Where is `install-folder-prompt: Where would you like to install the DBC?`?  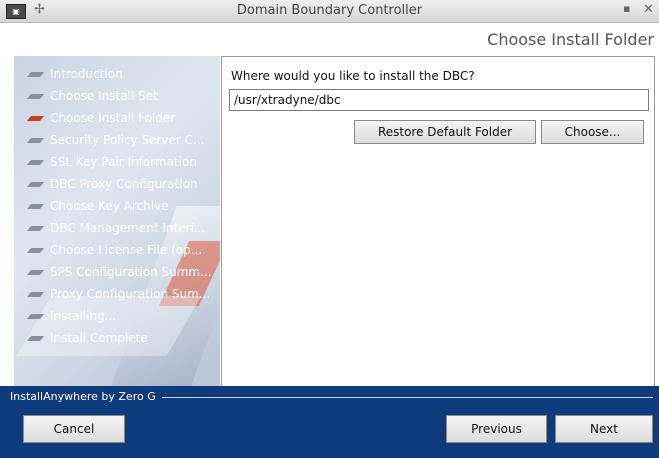
install-folder-prompt: Where would you like to install the DBC? is located at coordinates (353, 76).